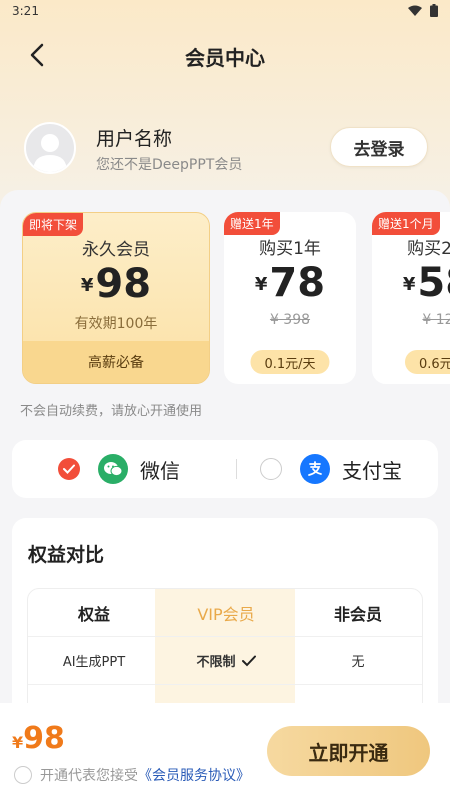 This screenshot has width=450, height=800. Describe the element at coordinates (169, 165) in the screenshot. I see `membership-status: 您还不是DeepPPT会员` at that location.